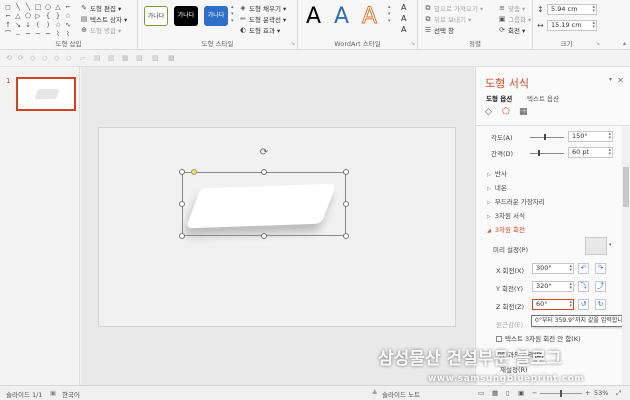 This screenshot has height=400, width=630. Describe the element at coordinates (21, 58) in the screenshot. I see `rotate-right-icon: ⟳` at that location.